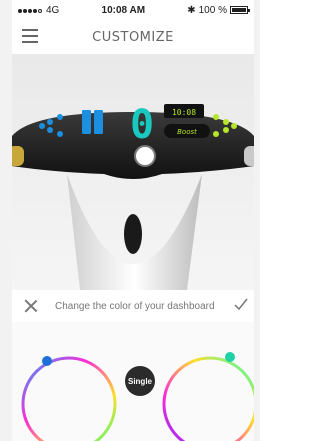 This screenshot has width=320, height=441. I want to click on right-wheel-handle, so click(230, 357).